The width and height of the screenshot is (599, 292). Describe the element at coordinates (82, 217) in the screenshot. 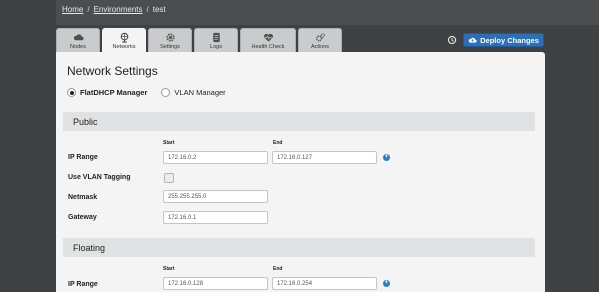

I see `gateway-label: Gateway` at that location.